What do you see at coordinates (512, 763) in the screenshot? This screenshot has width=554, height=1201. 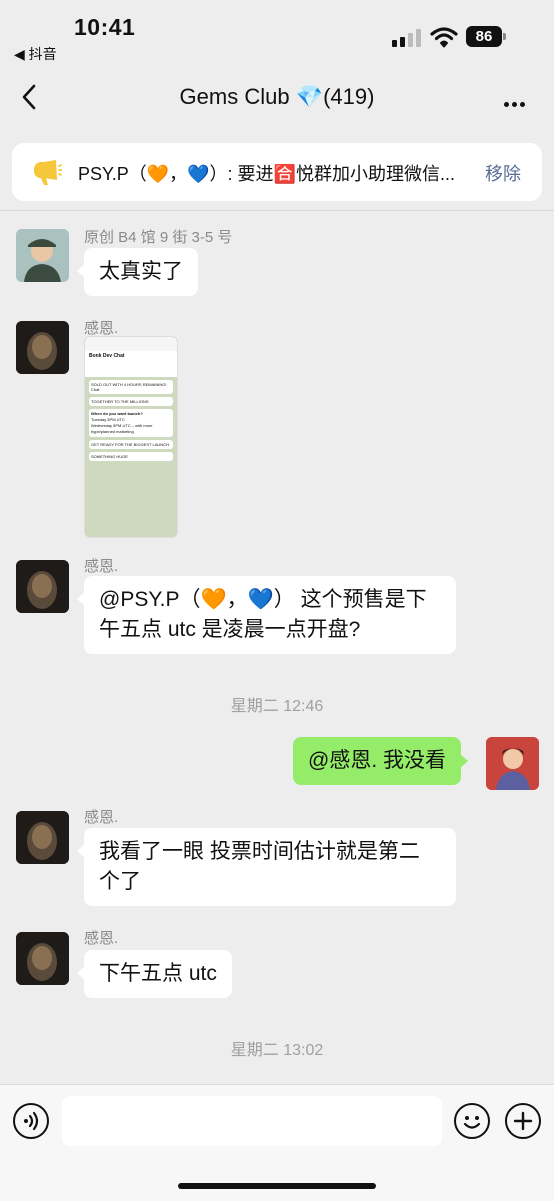 I see `my-avatar` at bounding box center [512, 763].